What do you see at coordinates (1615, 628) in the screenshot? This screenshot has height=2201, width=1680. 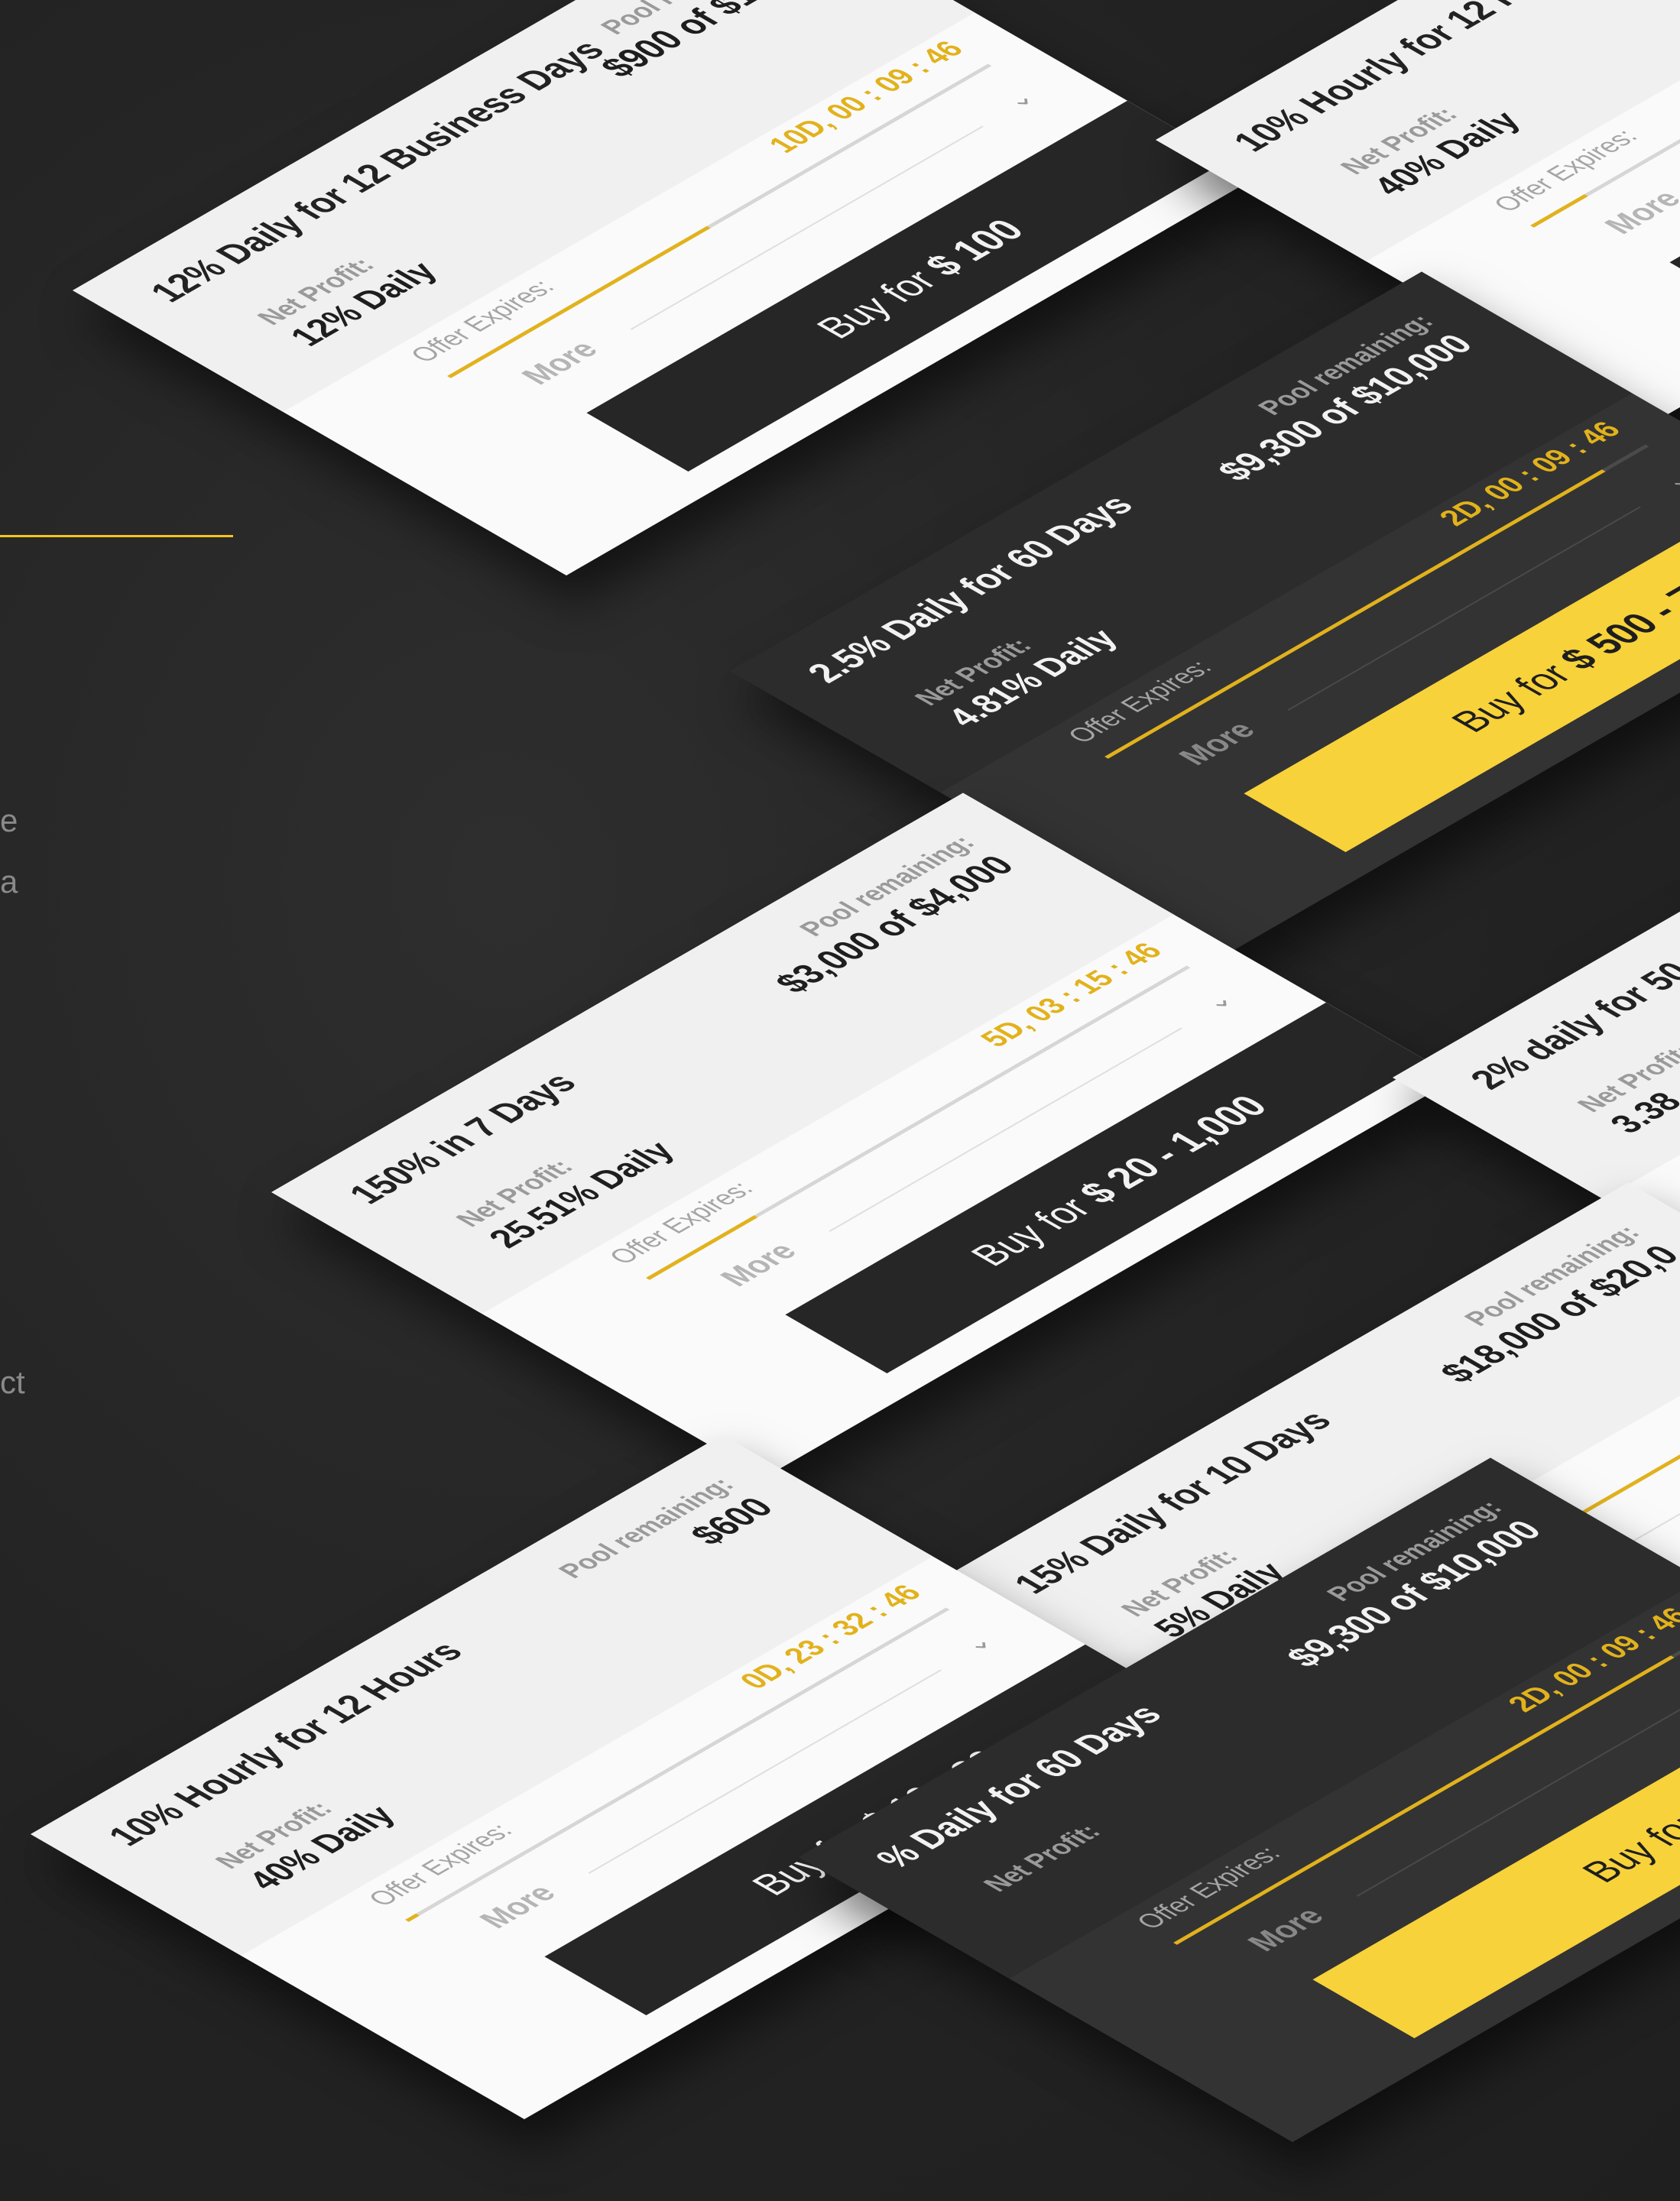 I see `buy-amount: $ 500 - 7` at bounding box center [1615, 628].